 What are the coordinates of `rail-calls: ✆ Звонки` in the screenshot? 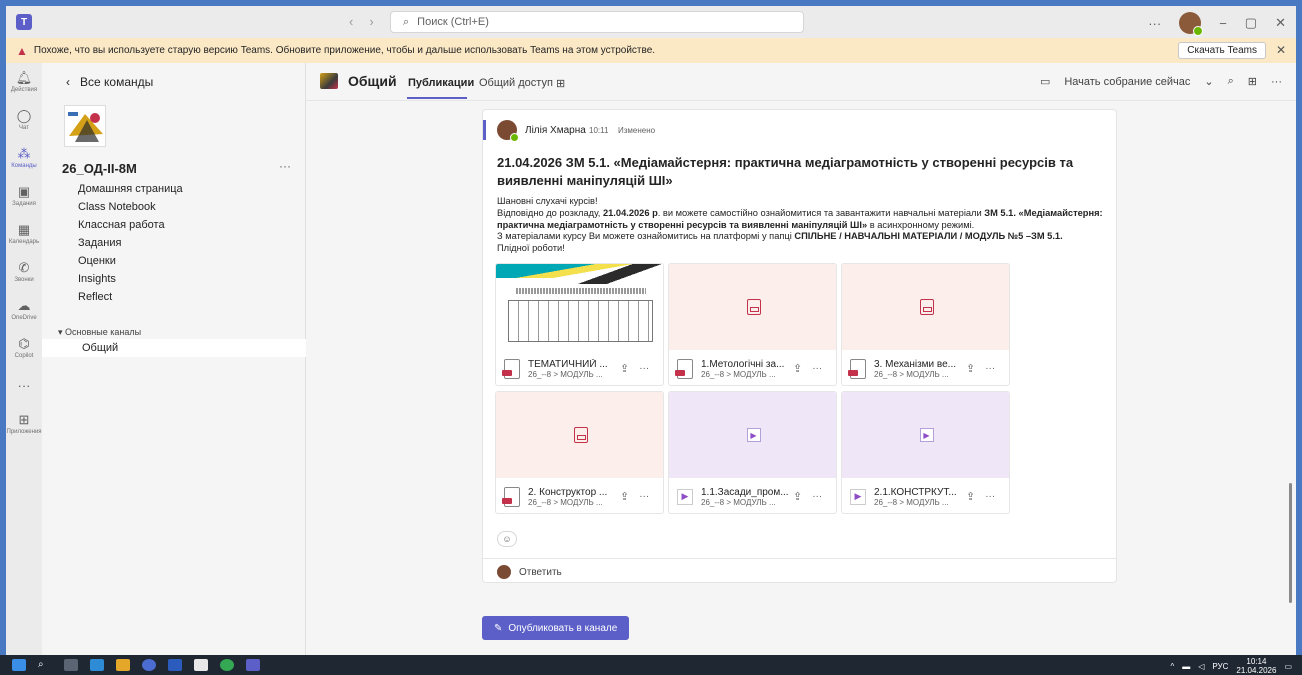 It's located at (24, 272).